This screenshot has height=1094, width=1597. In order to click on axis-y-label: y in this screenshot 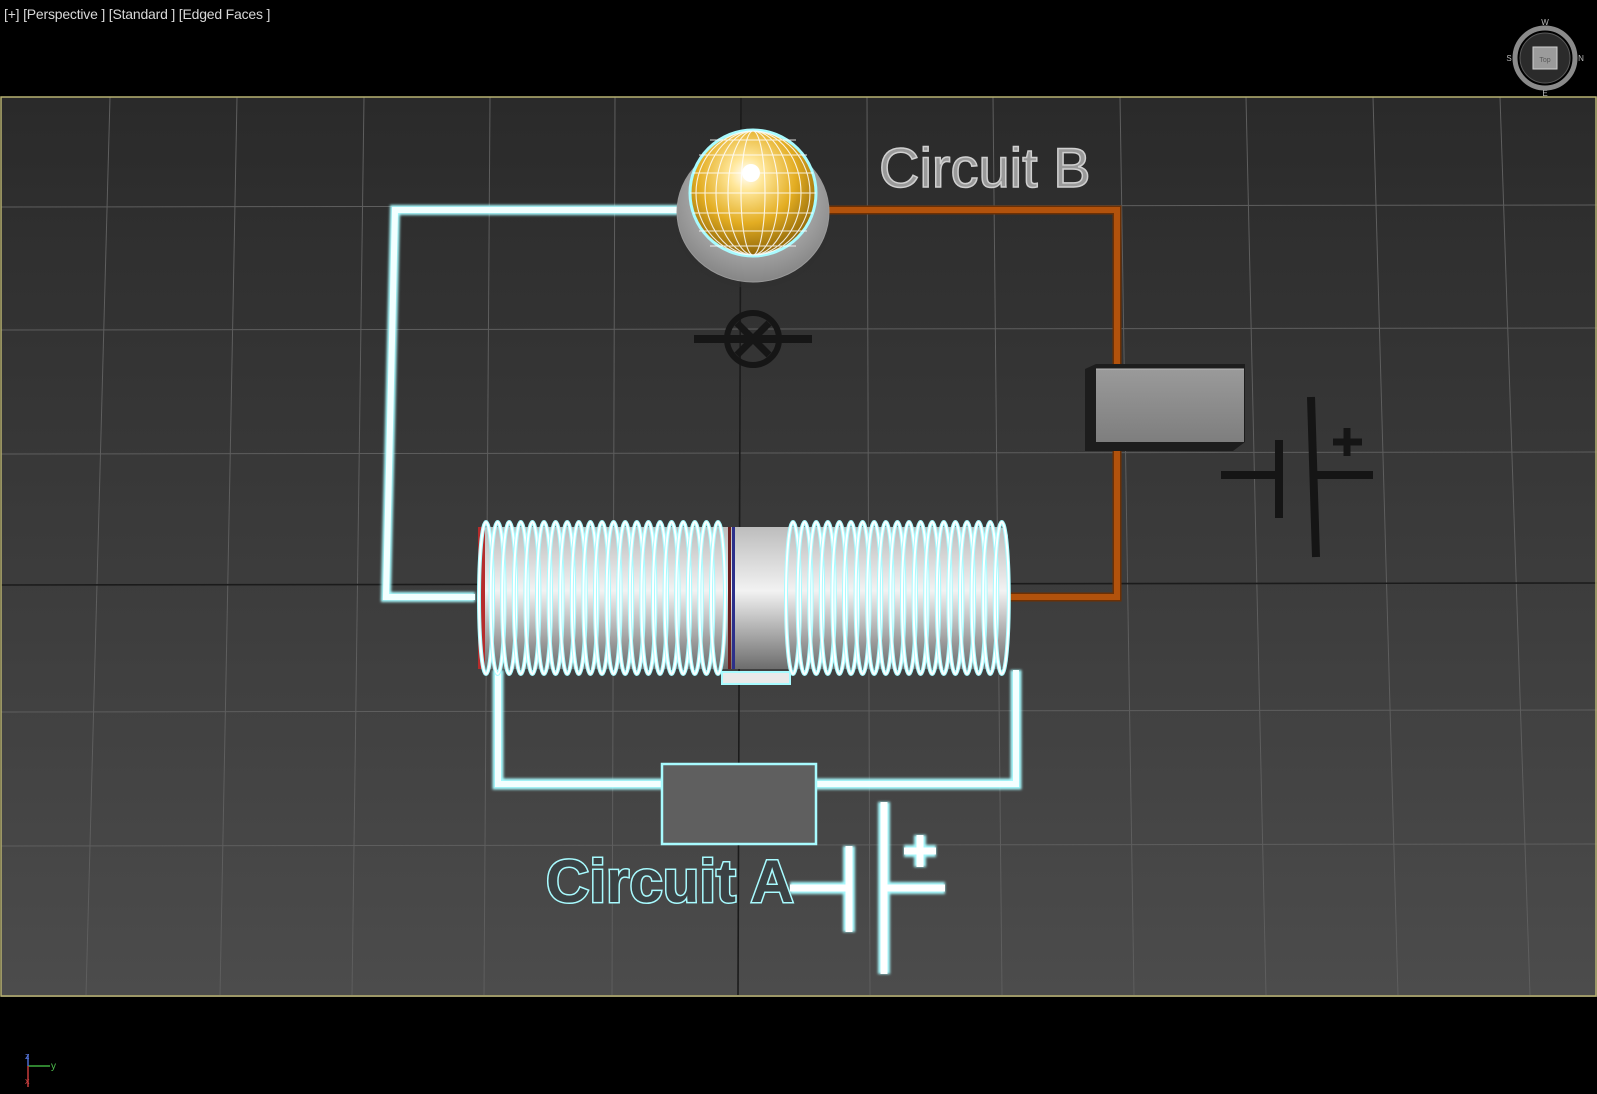, I will do `click(53, 1066)`.